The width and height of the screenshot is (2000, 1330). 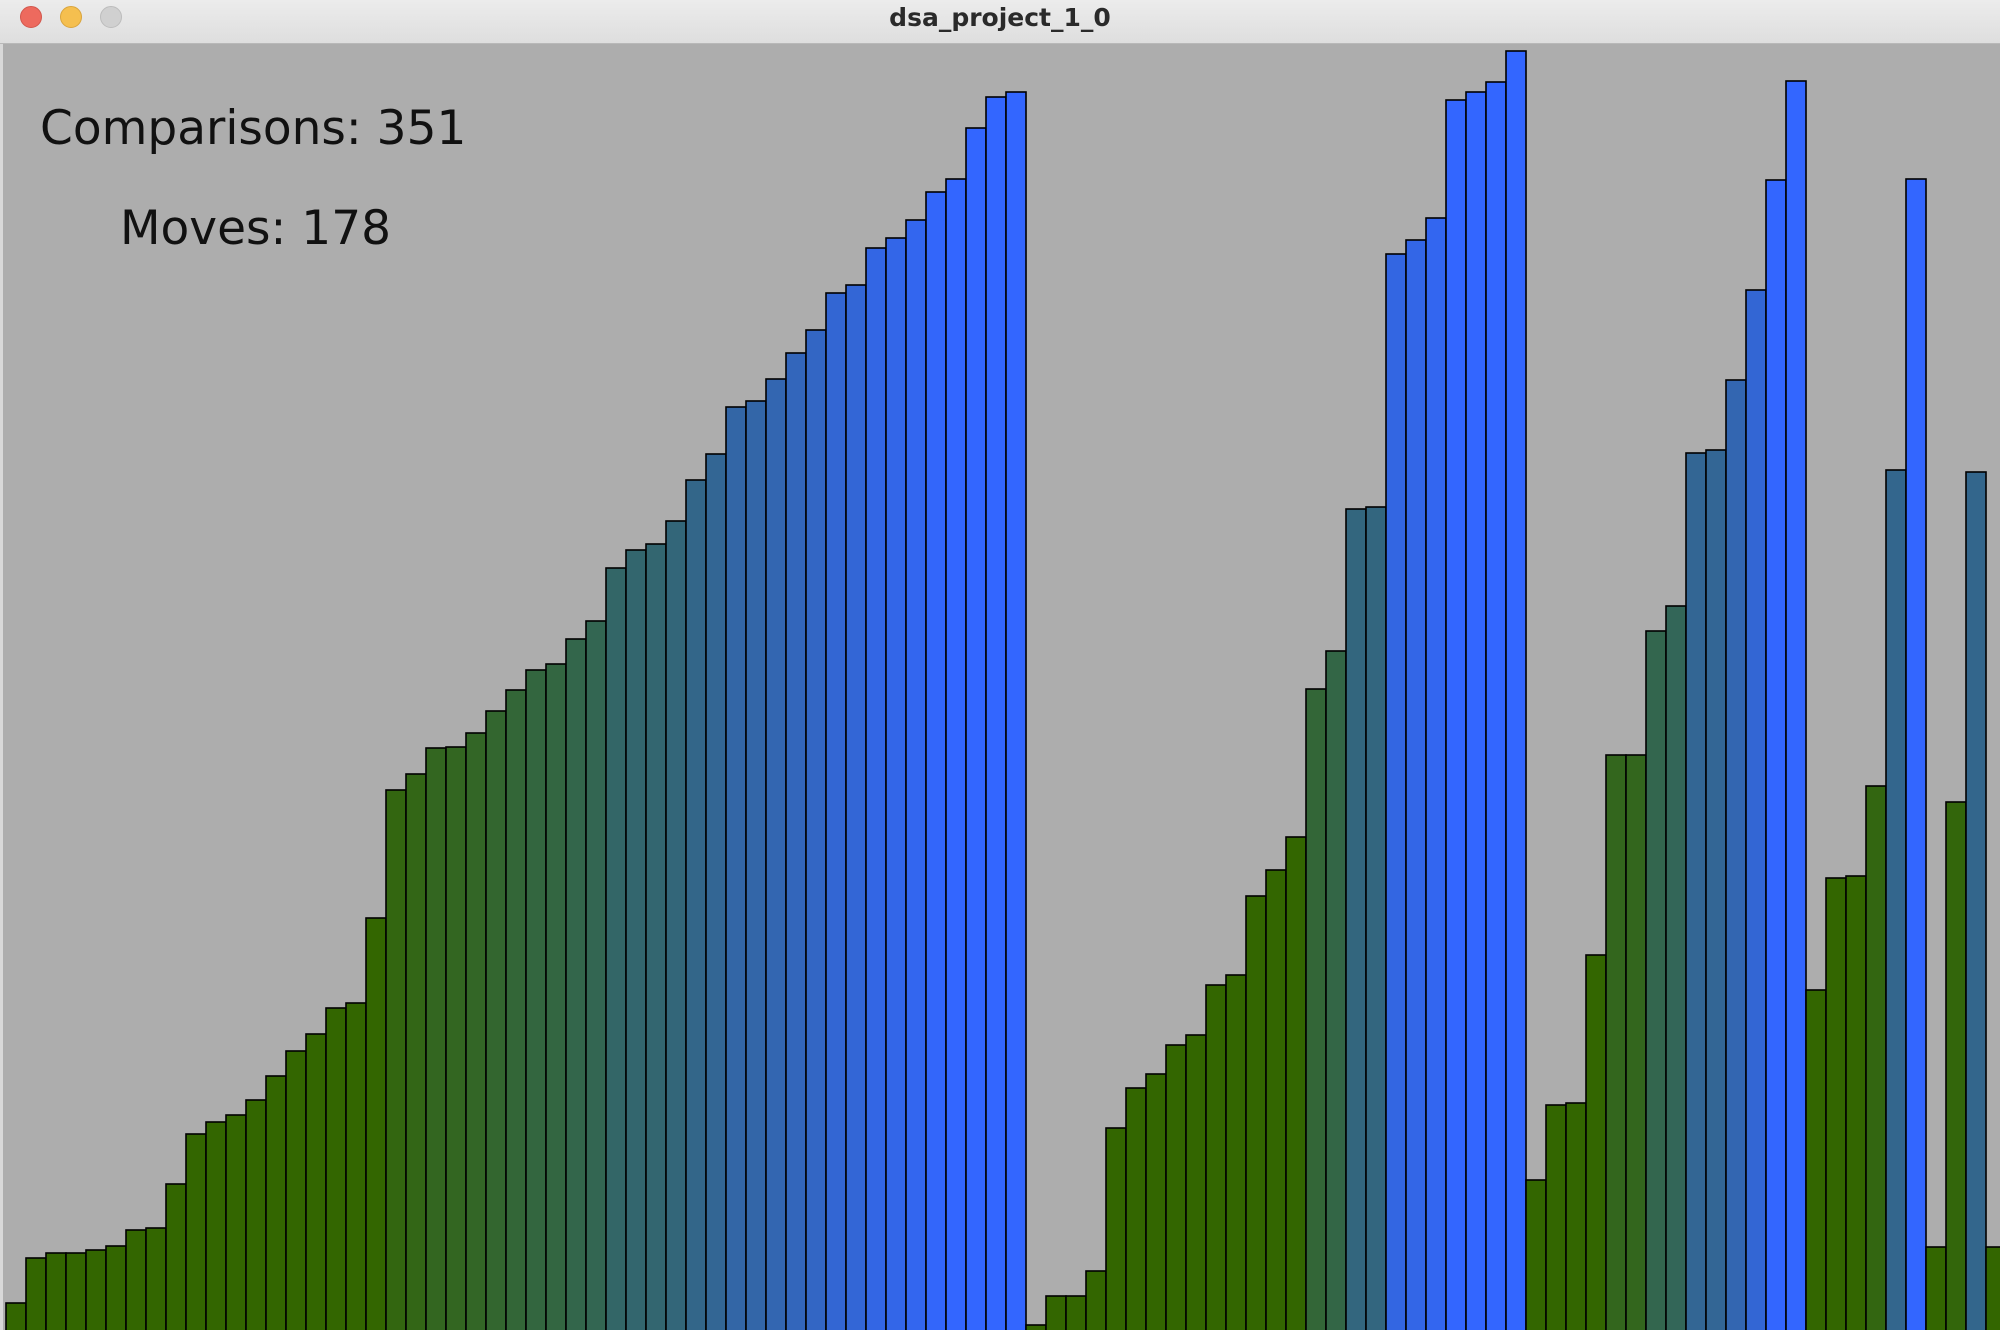 I want to click on moves-counter: Moves: 178, so click(x=256, y=228).